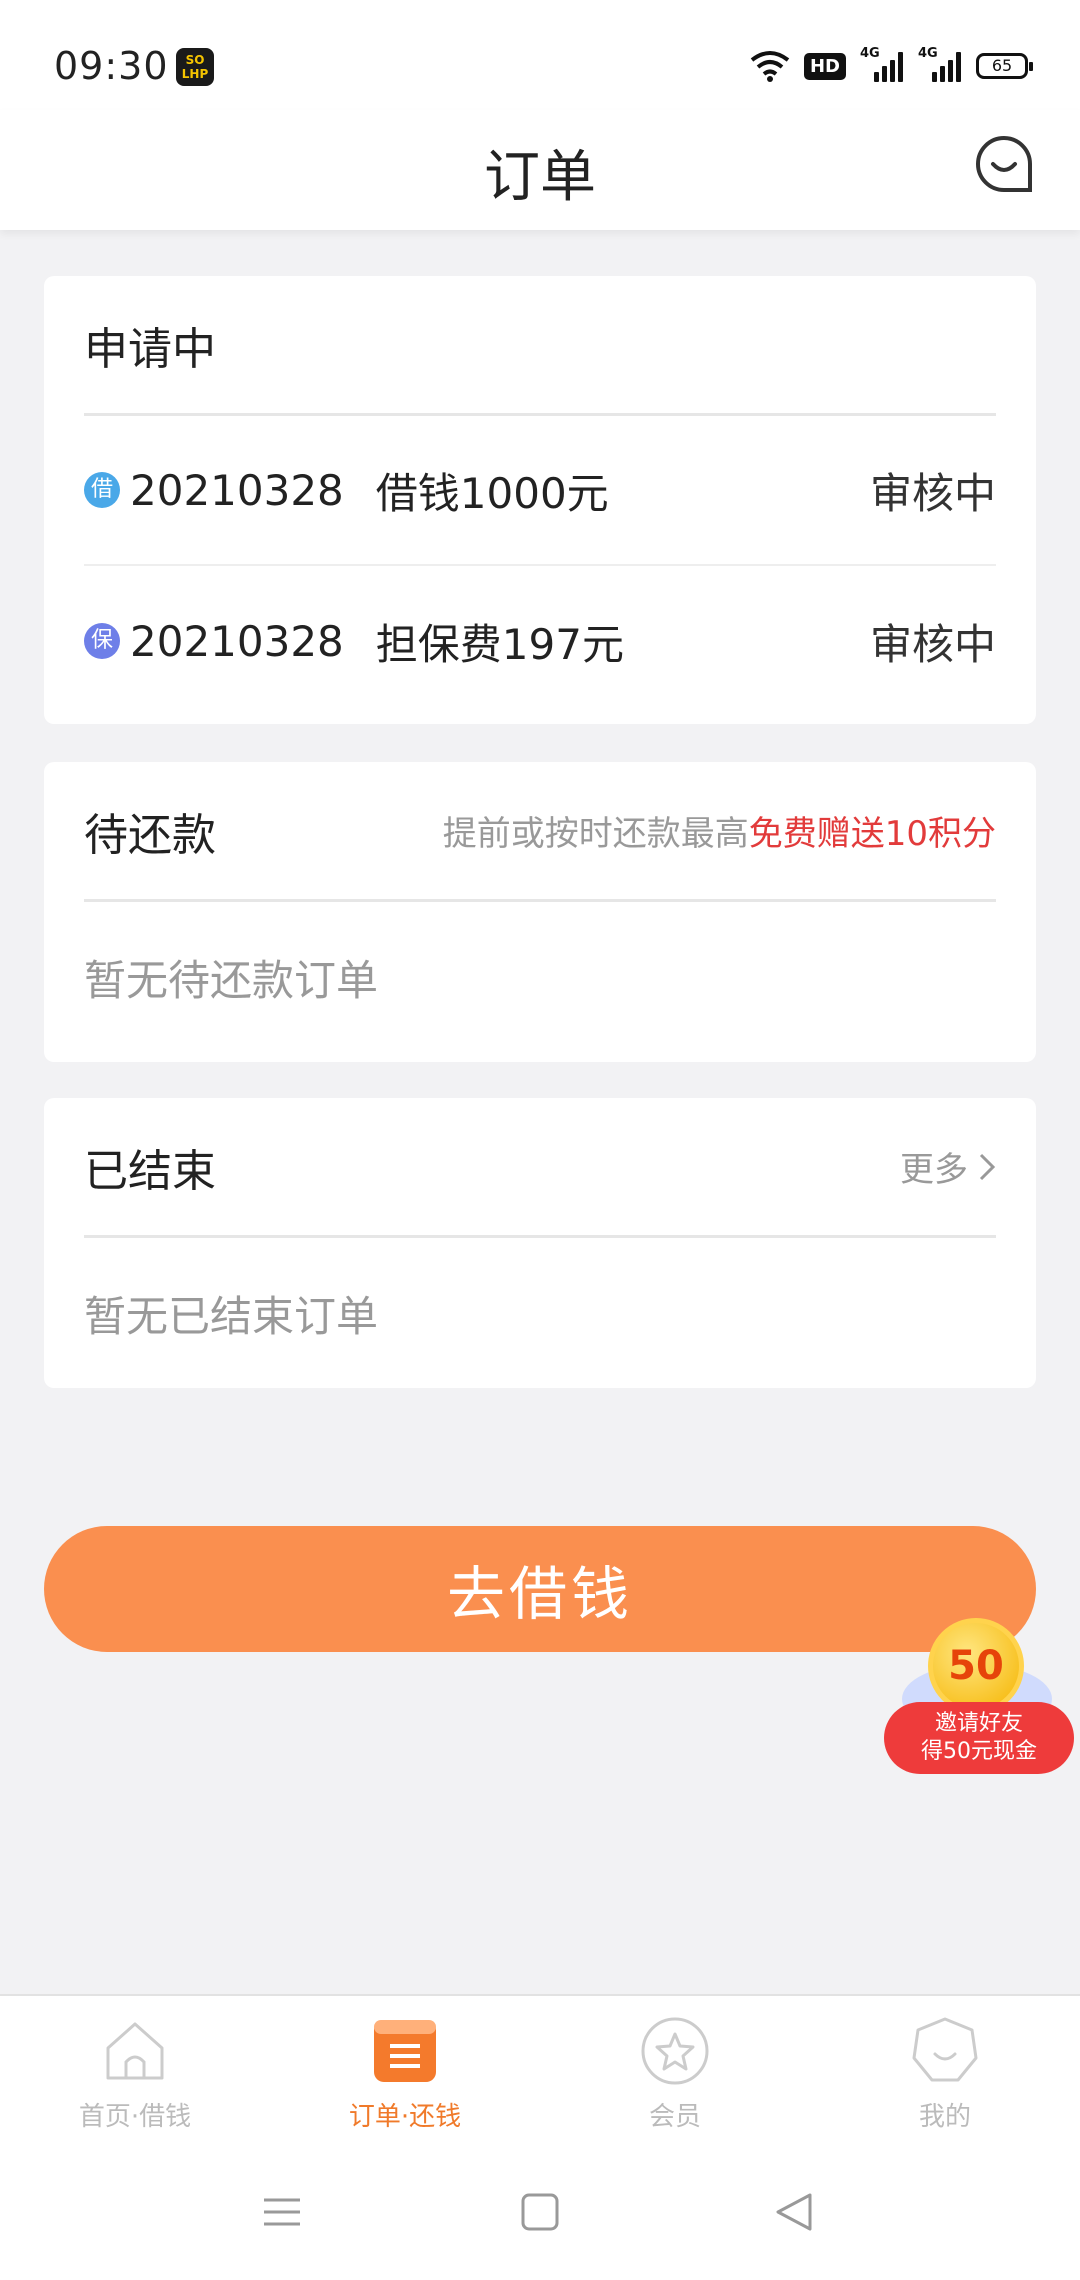 This screenshot has height=2280, width=1080. What do you see at coordinates (231, 980) in the screenshot?
I see `pending-empty-text: 暂无待还款订单` at bounding box center [231, 980].